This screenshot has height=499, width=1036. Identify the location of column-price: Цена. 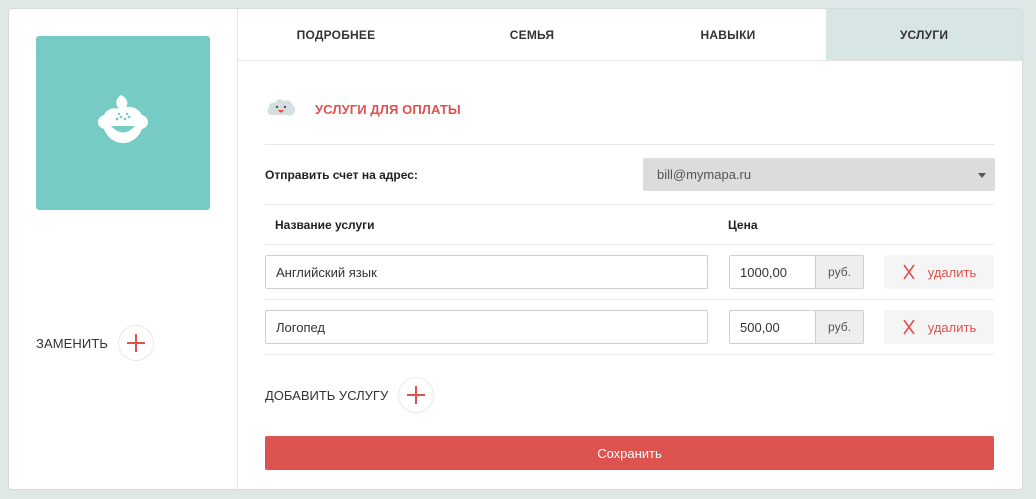
(743, 224).